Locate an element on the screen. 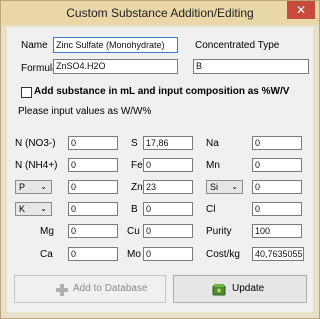 Image resolution: width=320 pixels, height=319 pixels. cl-label: Cl is located at coordinates (211, 209).